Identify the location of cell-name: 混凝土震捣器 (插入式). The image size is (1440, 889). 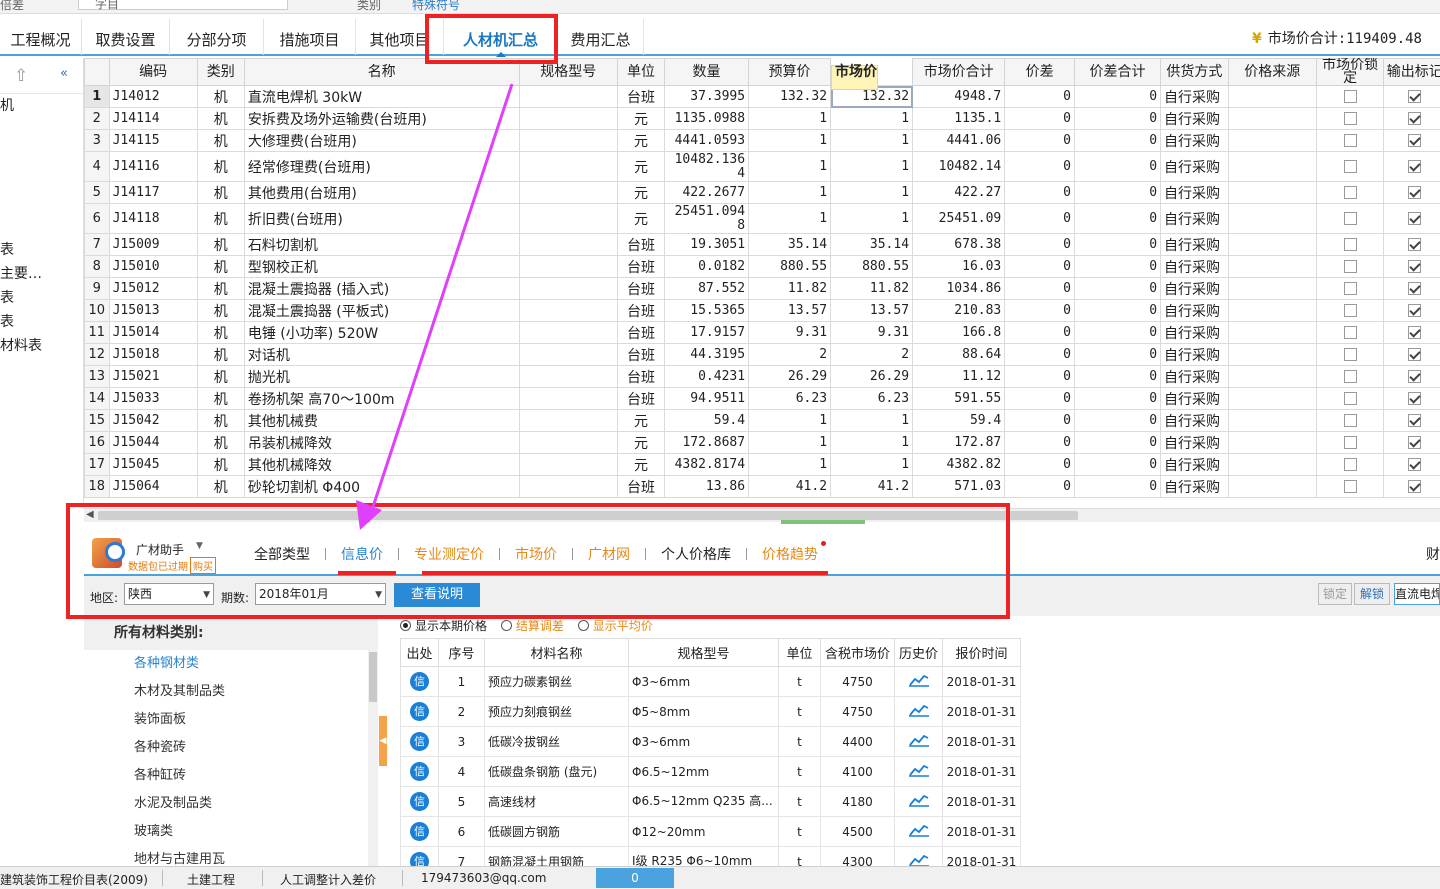
(381, 288).